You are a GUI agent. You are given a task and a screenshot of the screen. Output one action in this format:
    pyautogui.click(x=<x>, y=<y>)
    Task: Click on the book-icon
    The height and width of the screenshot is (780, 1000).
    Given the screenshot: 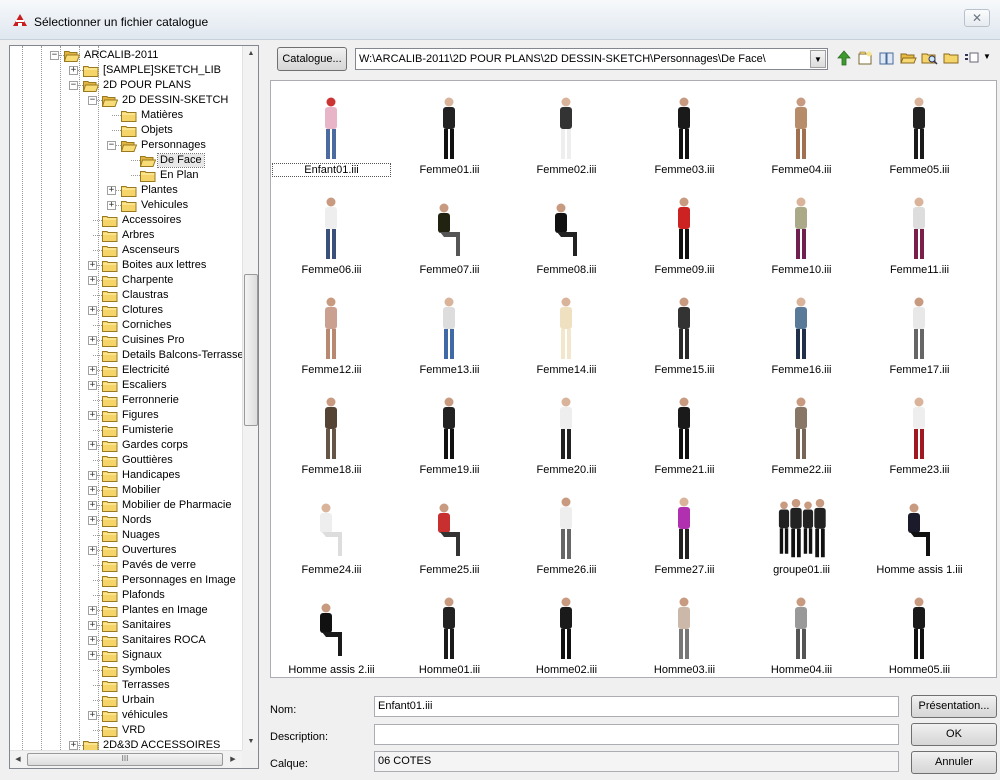 What is the action you would take?
    pyautogui.click(x=886, y=58)
    